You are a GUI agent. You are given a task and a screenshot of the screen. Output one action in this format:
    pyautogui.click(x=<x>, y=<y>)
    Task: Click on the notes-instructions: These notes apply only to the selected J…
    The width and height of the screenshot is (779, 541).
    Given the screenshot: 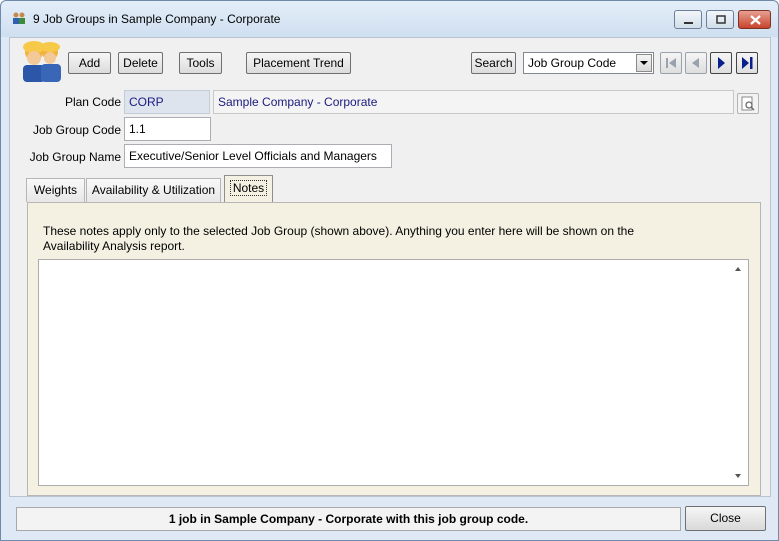 What is the action you would take?
    pyautogui.click(x=393, y=239)
    